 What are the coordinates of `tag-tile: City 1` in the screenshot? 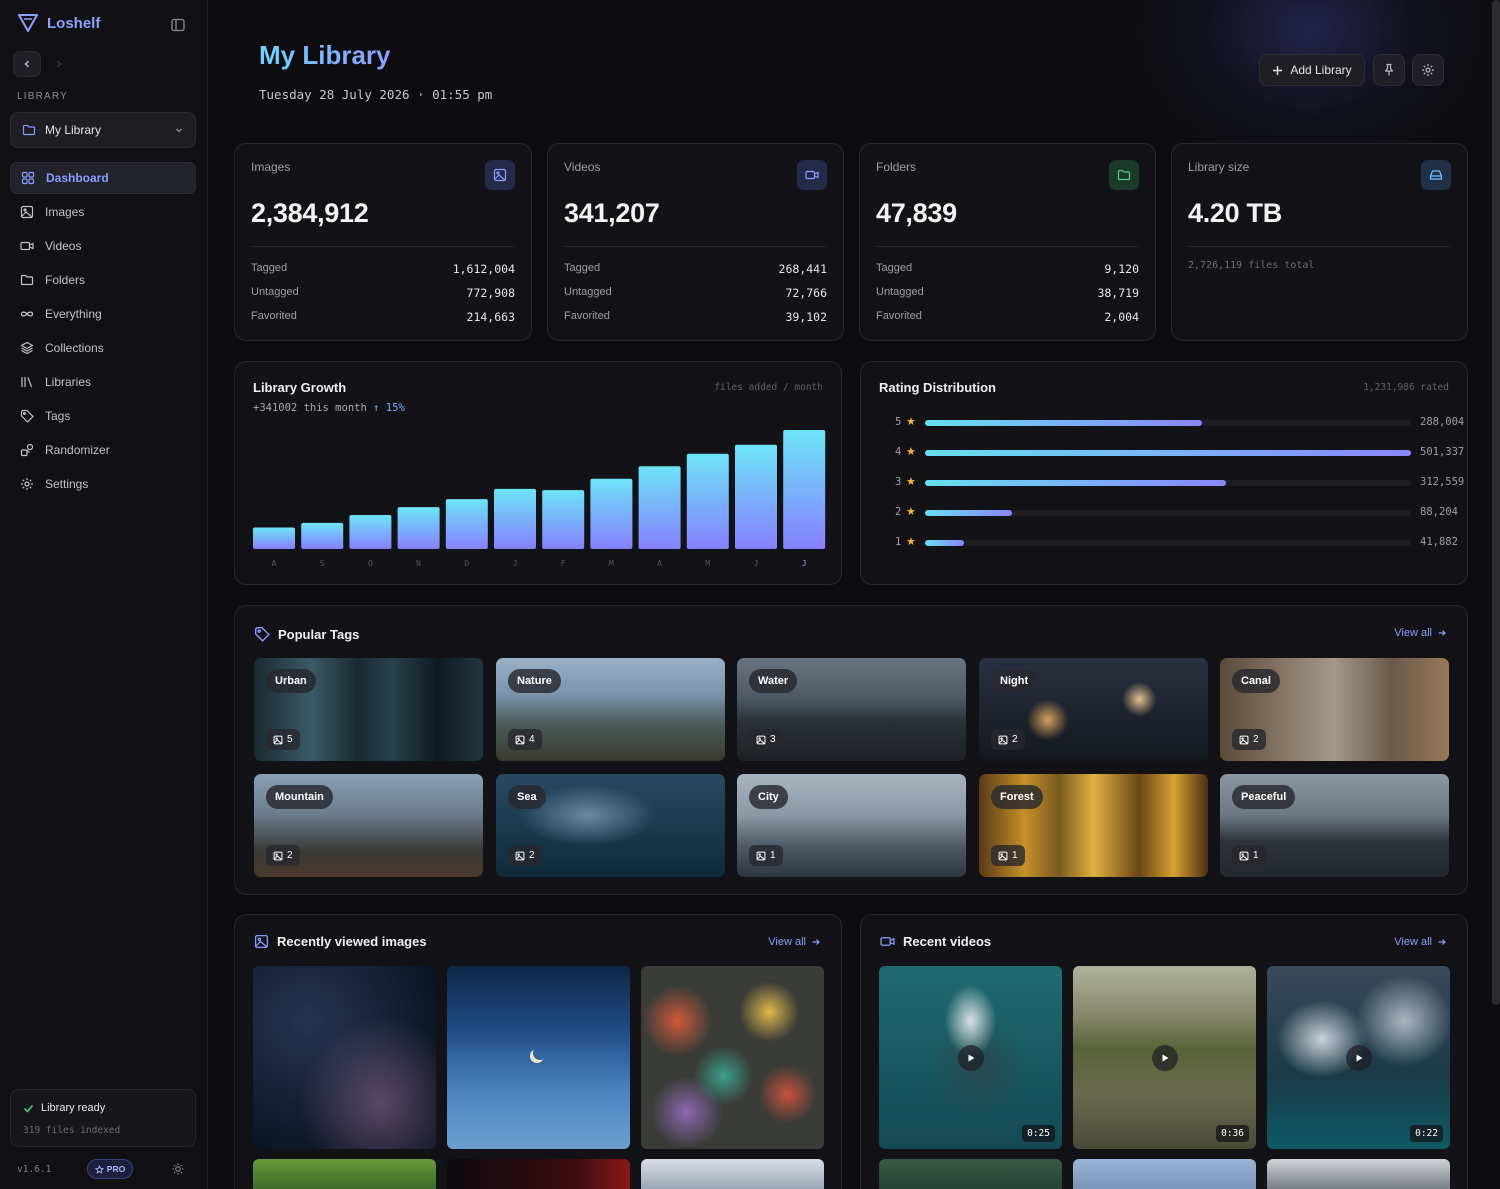 It's located at (851, 825).